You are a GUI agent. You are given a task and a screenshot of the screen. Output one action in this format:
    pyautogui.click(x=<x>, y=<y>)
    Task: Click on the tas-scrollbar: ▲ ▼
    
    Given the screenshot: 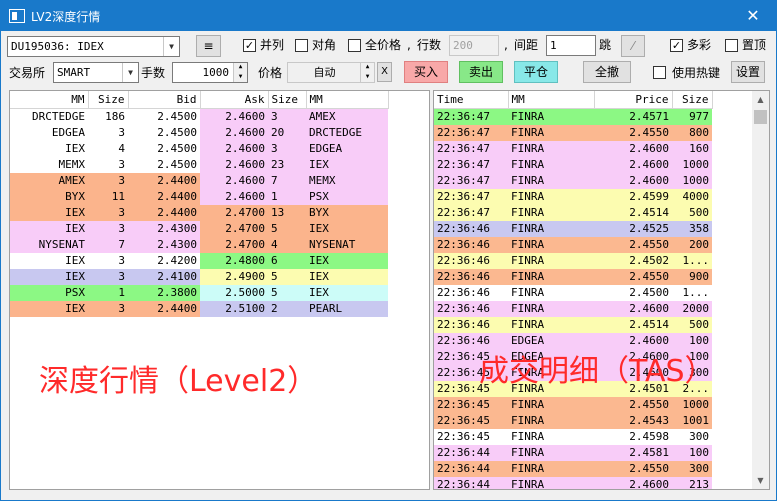 What is the action you would take?
    pyautogui.click(x=760, y=290)
    